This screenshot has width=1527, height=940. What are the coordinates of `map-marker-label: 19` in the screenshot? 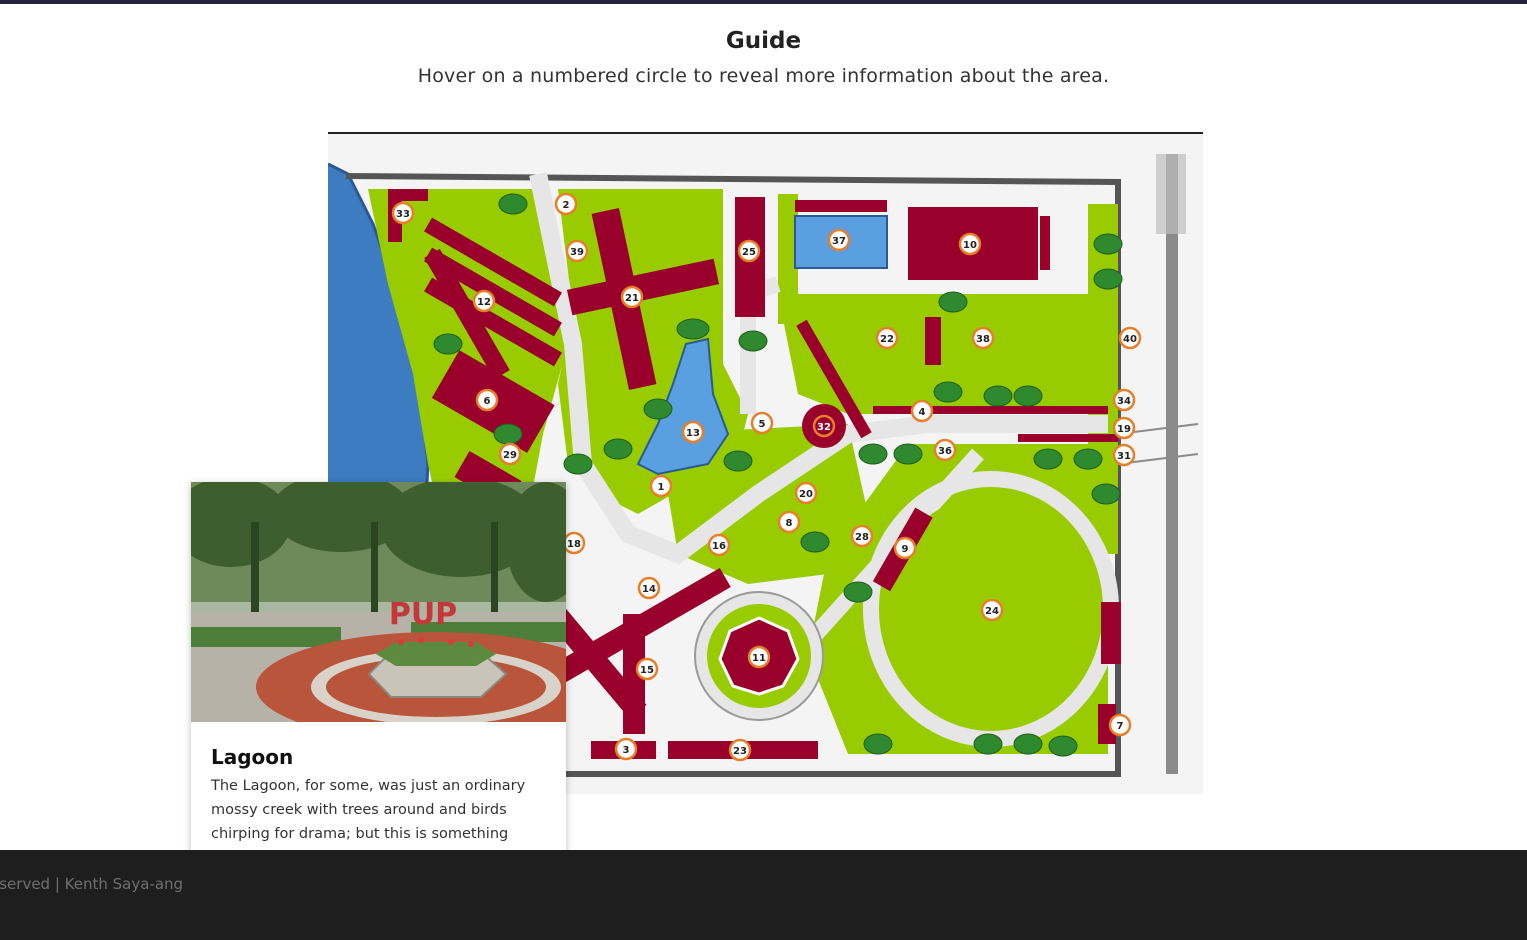 It's located at (1124, 429).